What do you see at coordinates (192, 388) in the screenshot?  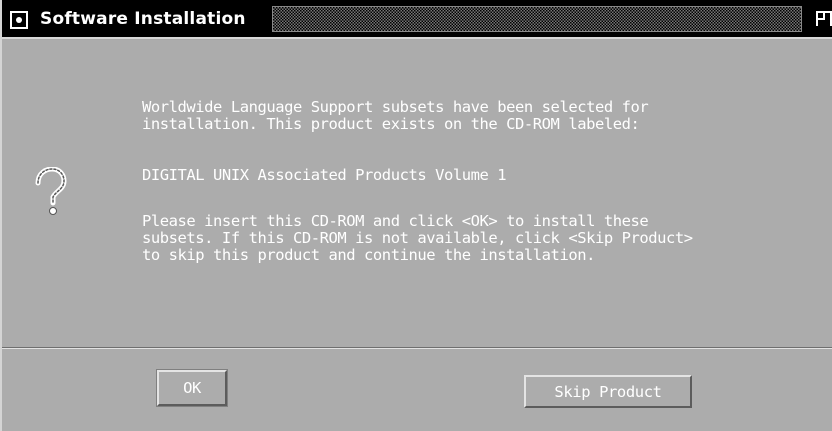 I see `ok-button: OK` at bounding box center [192, 388].